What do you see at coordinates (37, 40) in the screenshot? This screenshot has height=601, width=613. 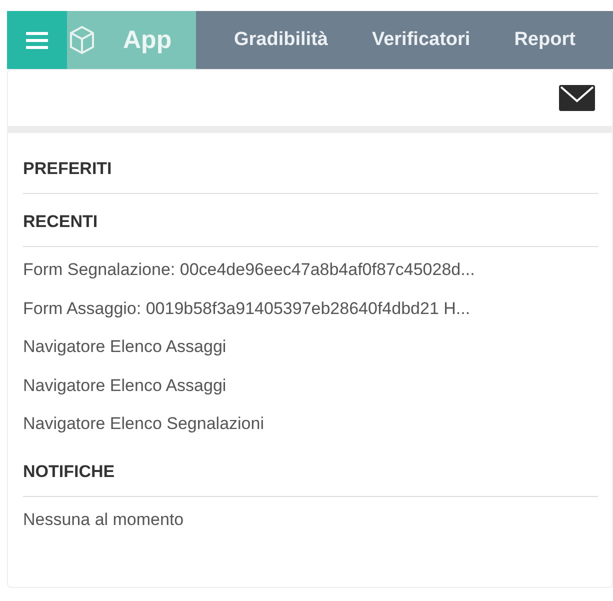 I see `menu-icon` at bounding box center [37, 40].